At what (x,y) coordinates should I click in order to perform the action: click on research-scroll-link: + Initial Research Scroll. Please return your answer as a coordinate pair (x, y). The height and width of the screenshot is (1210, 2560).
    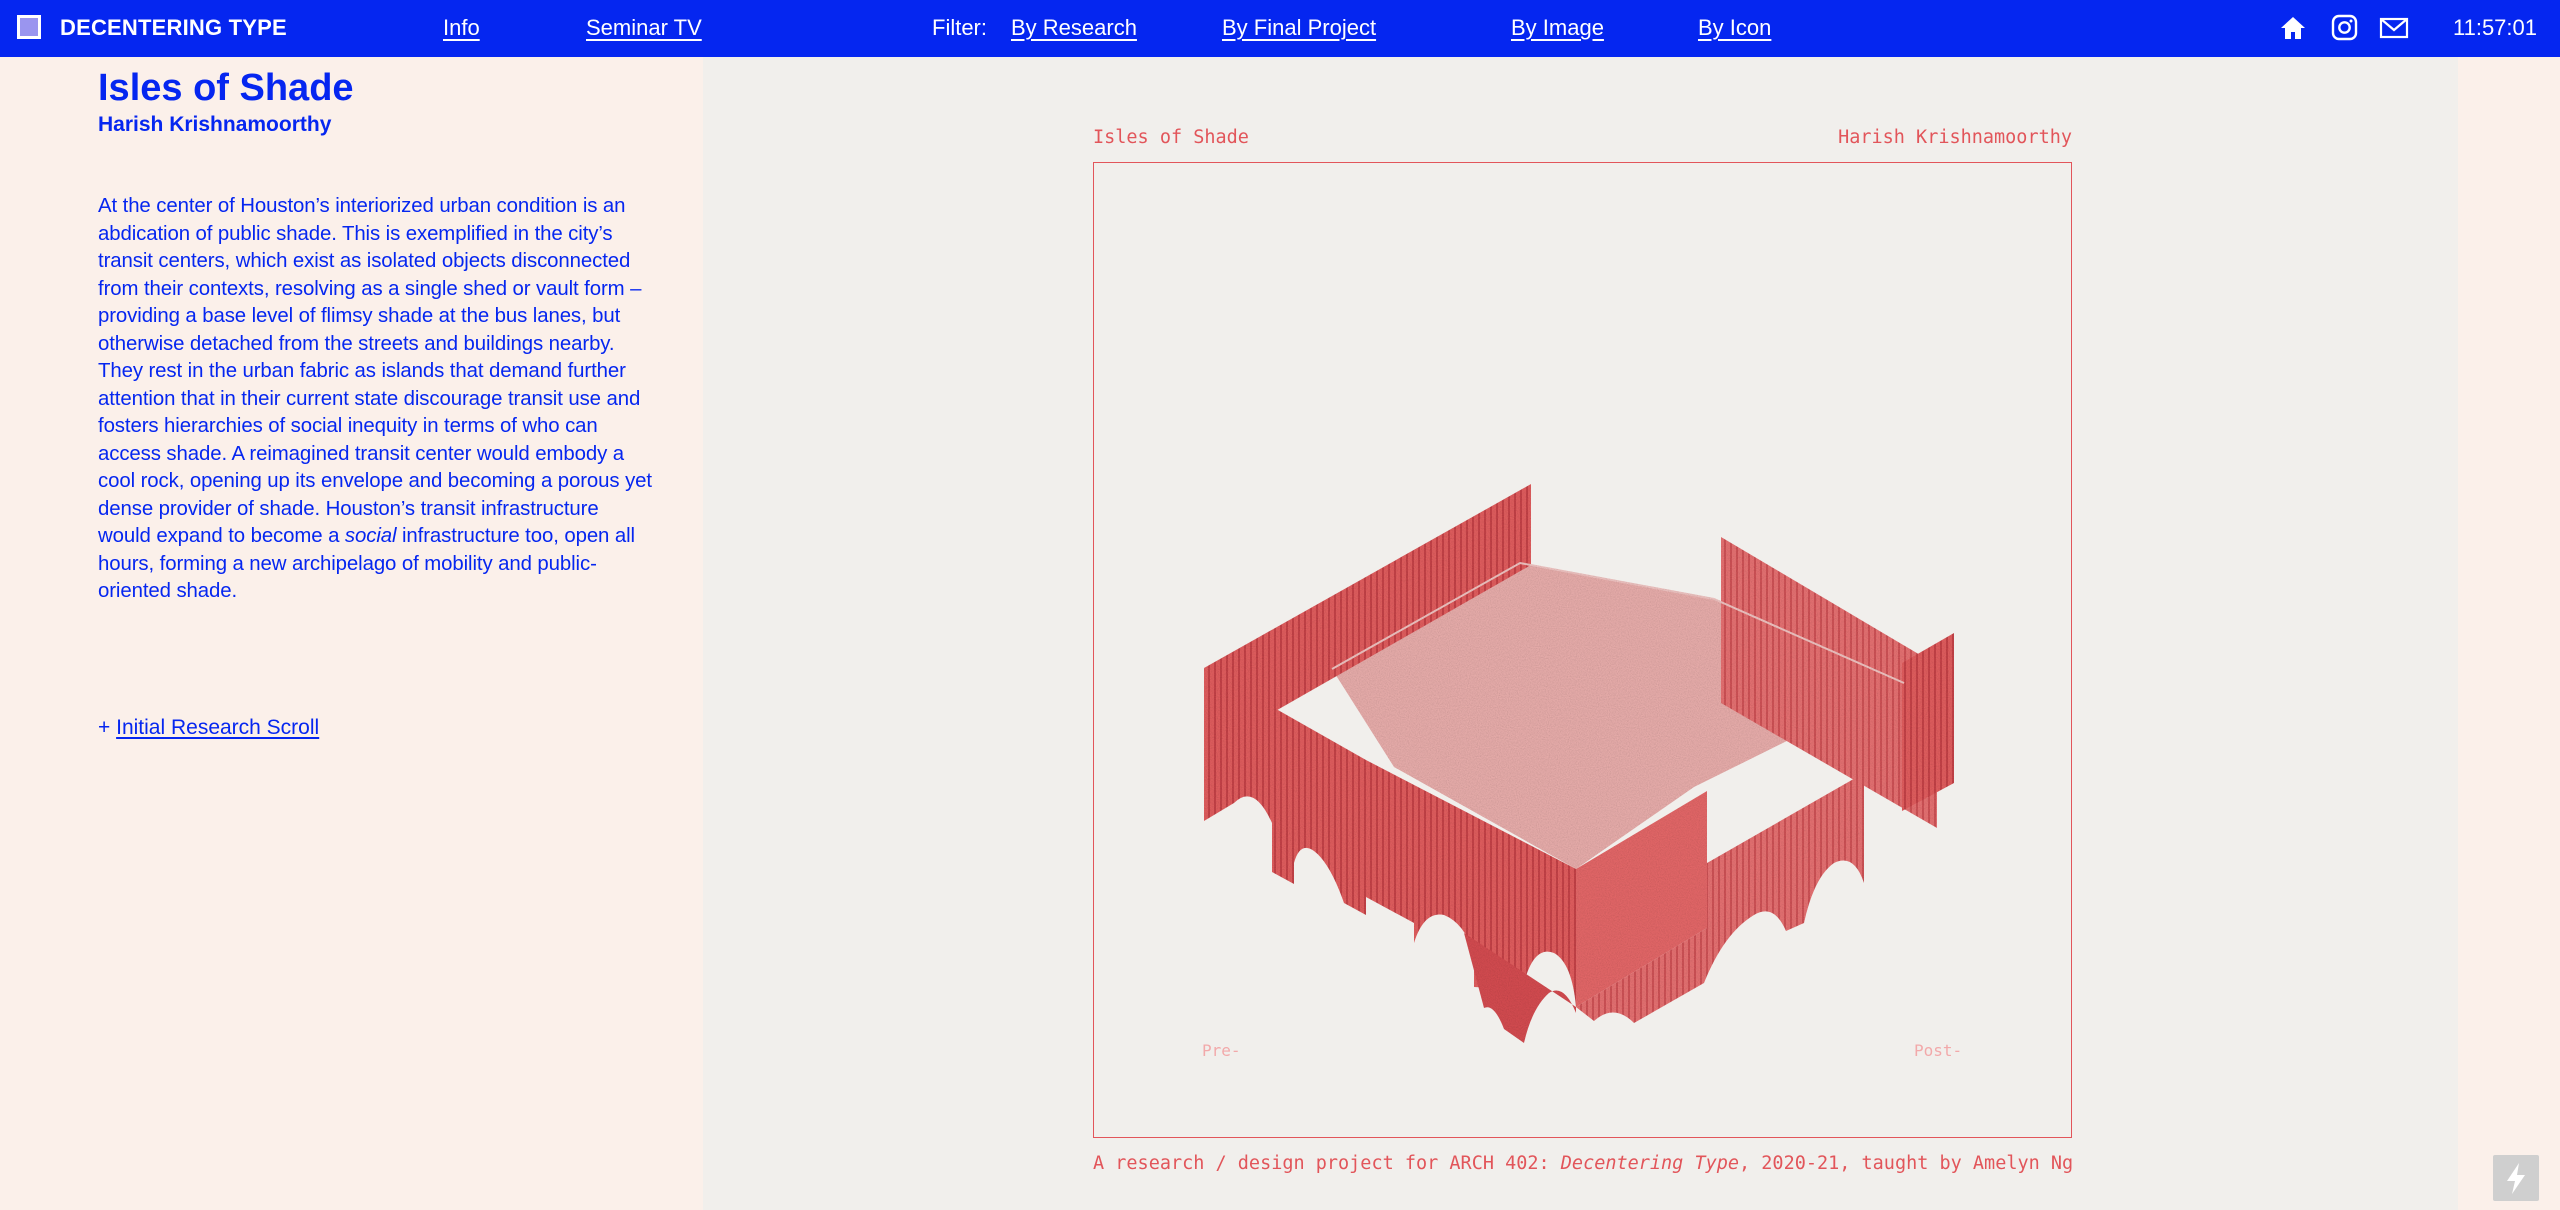
    Looking at the image, I should click on (208, 728).